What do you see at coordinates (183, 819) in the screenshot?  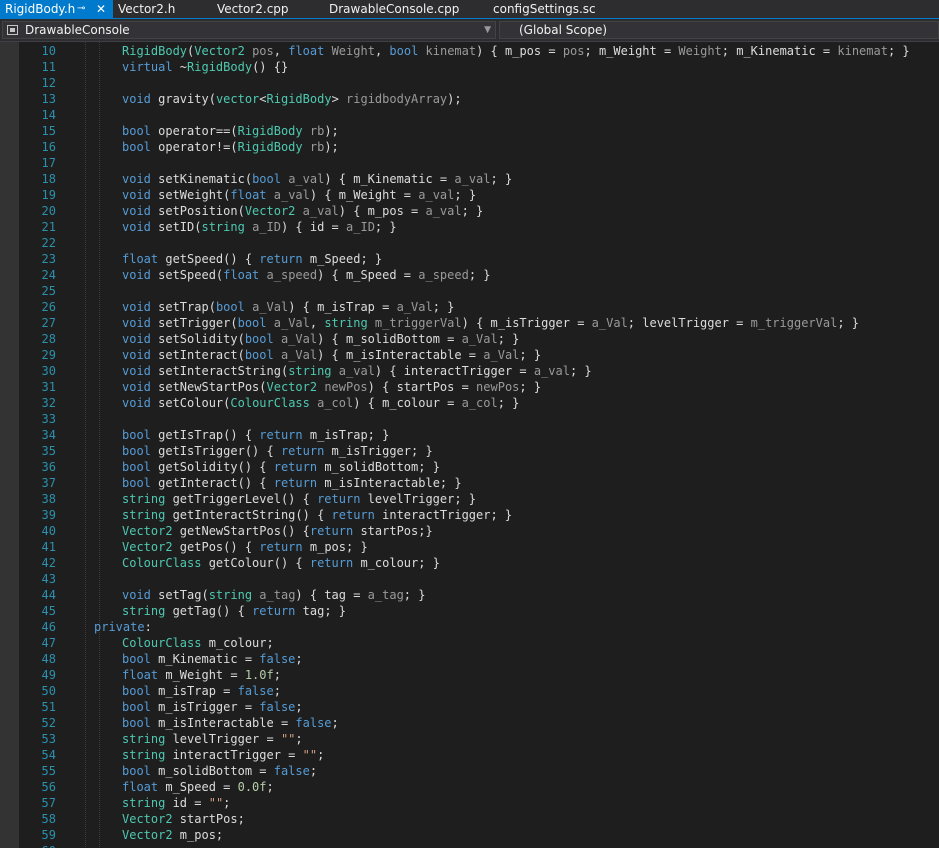 I see `code-text: Vector2 startPos;` at bounding box center [183, 819].